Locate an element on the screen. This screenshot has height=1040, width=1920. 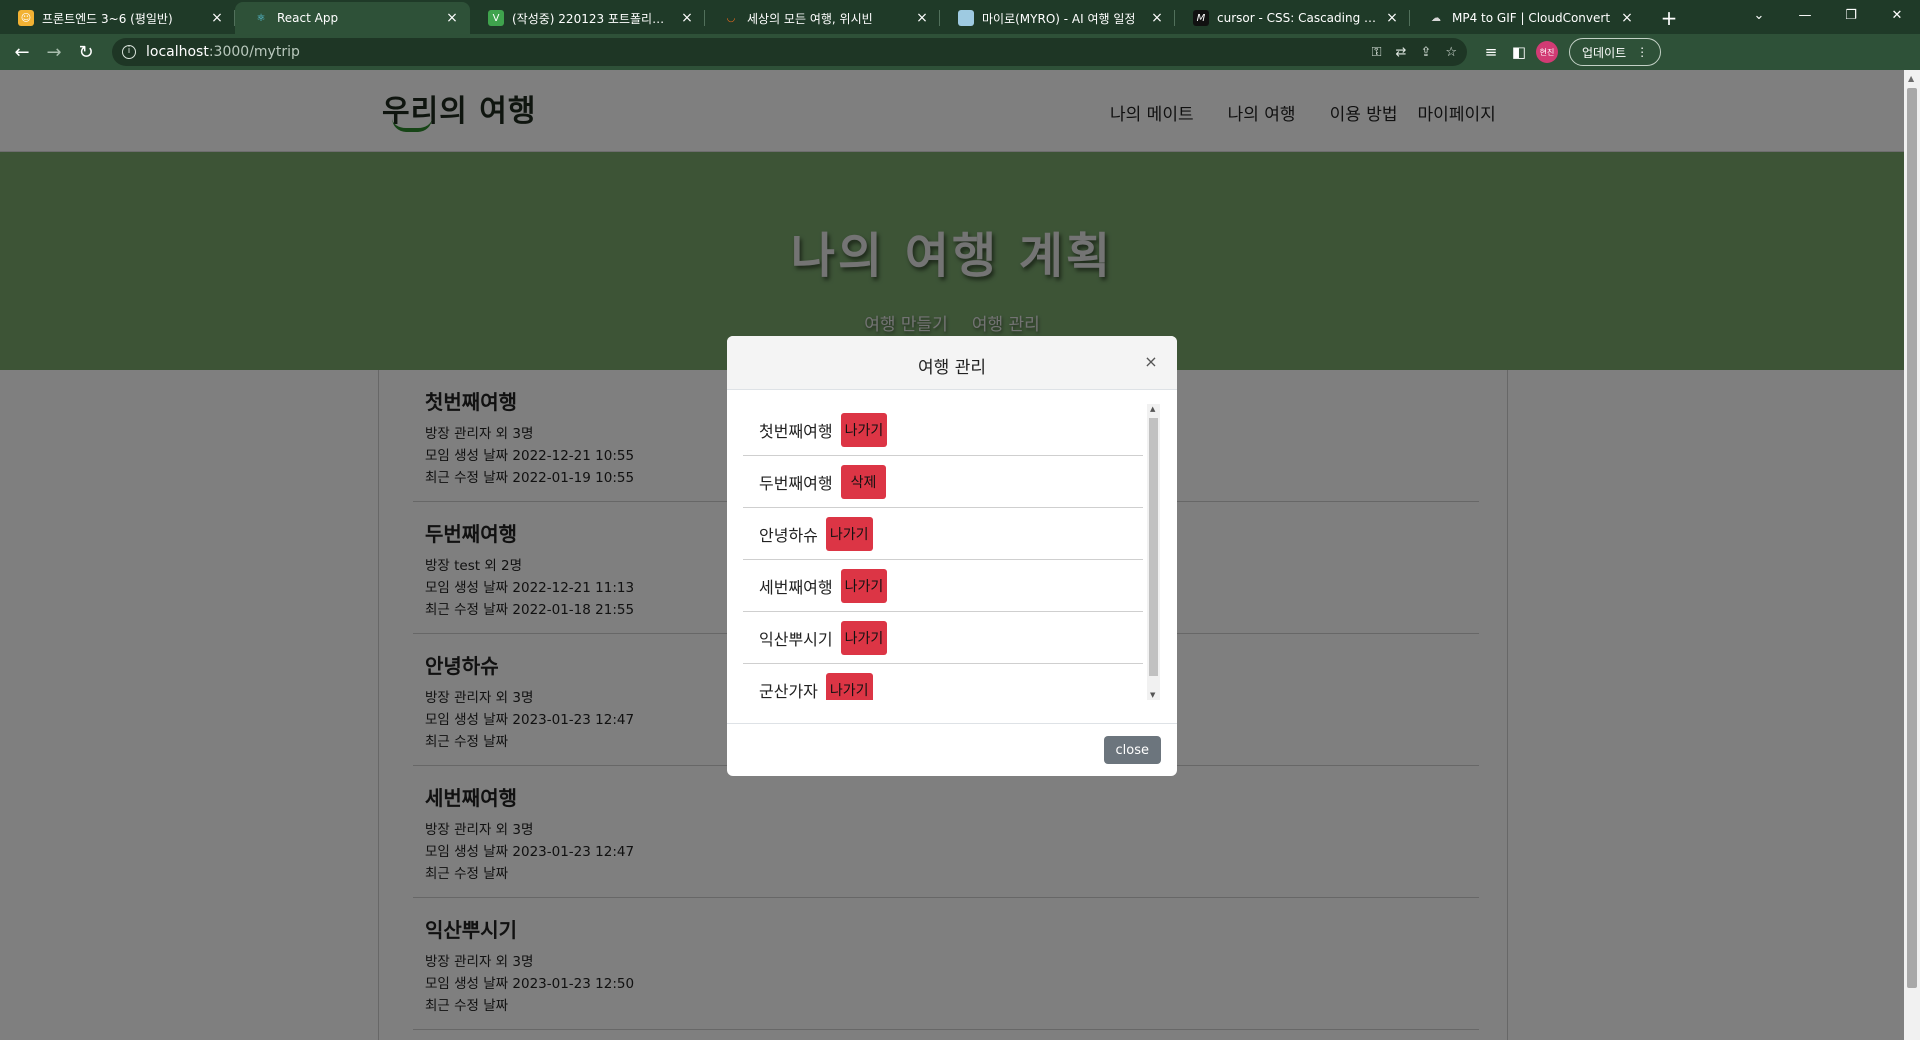
browser-tab-active: ⚛ React App × is located at coordinates (352, 18).